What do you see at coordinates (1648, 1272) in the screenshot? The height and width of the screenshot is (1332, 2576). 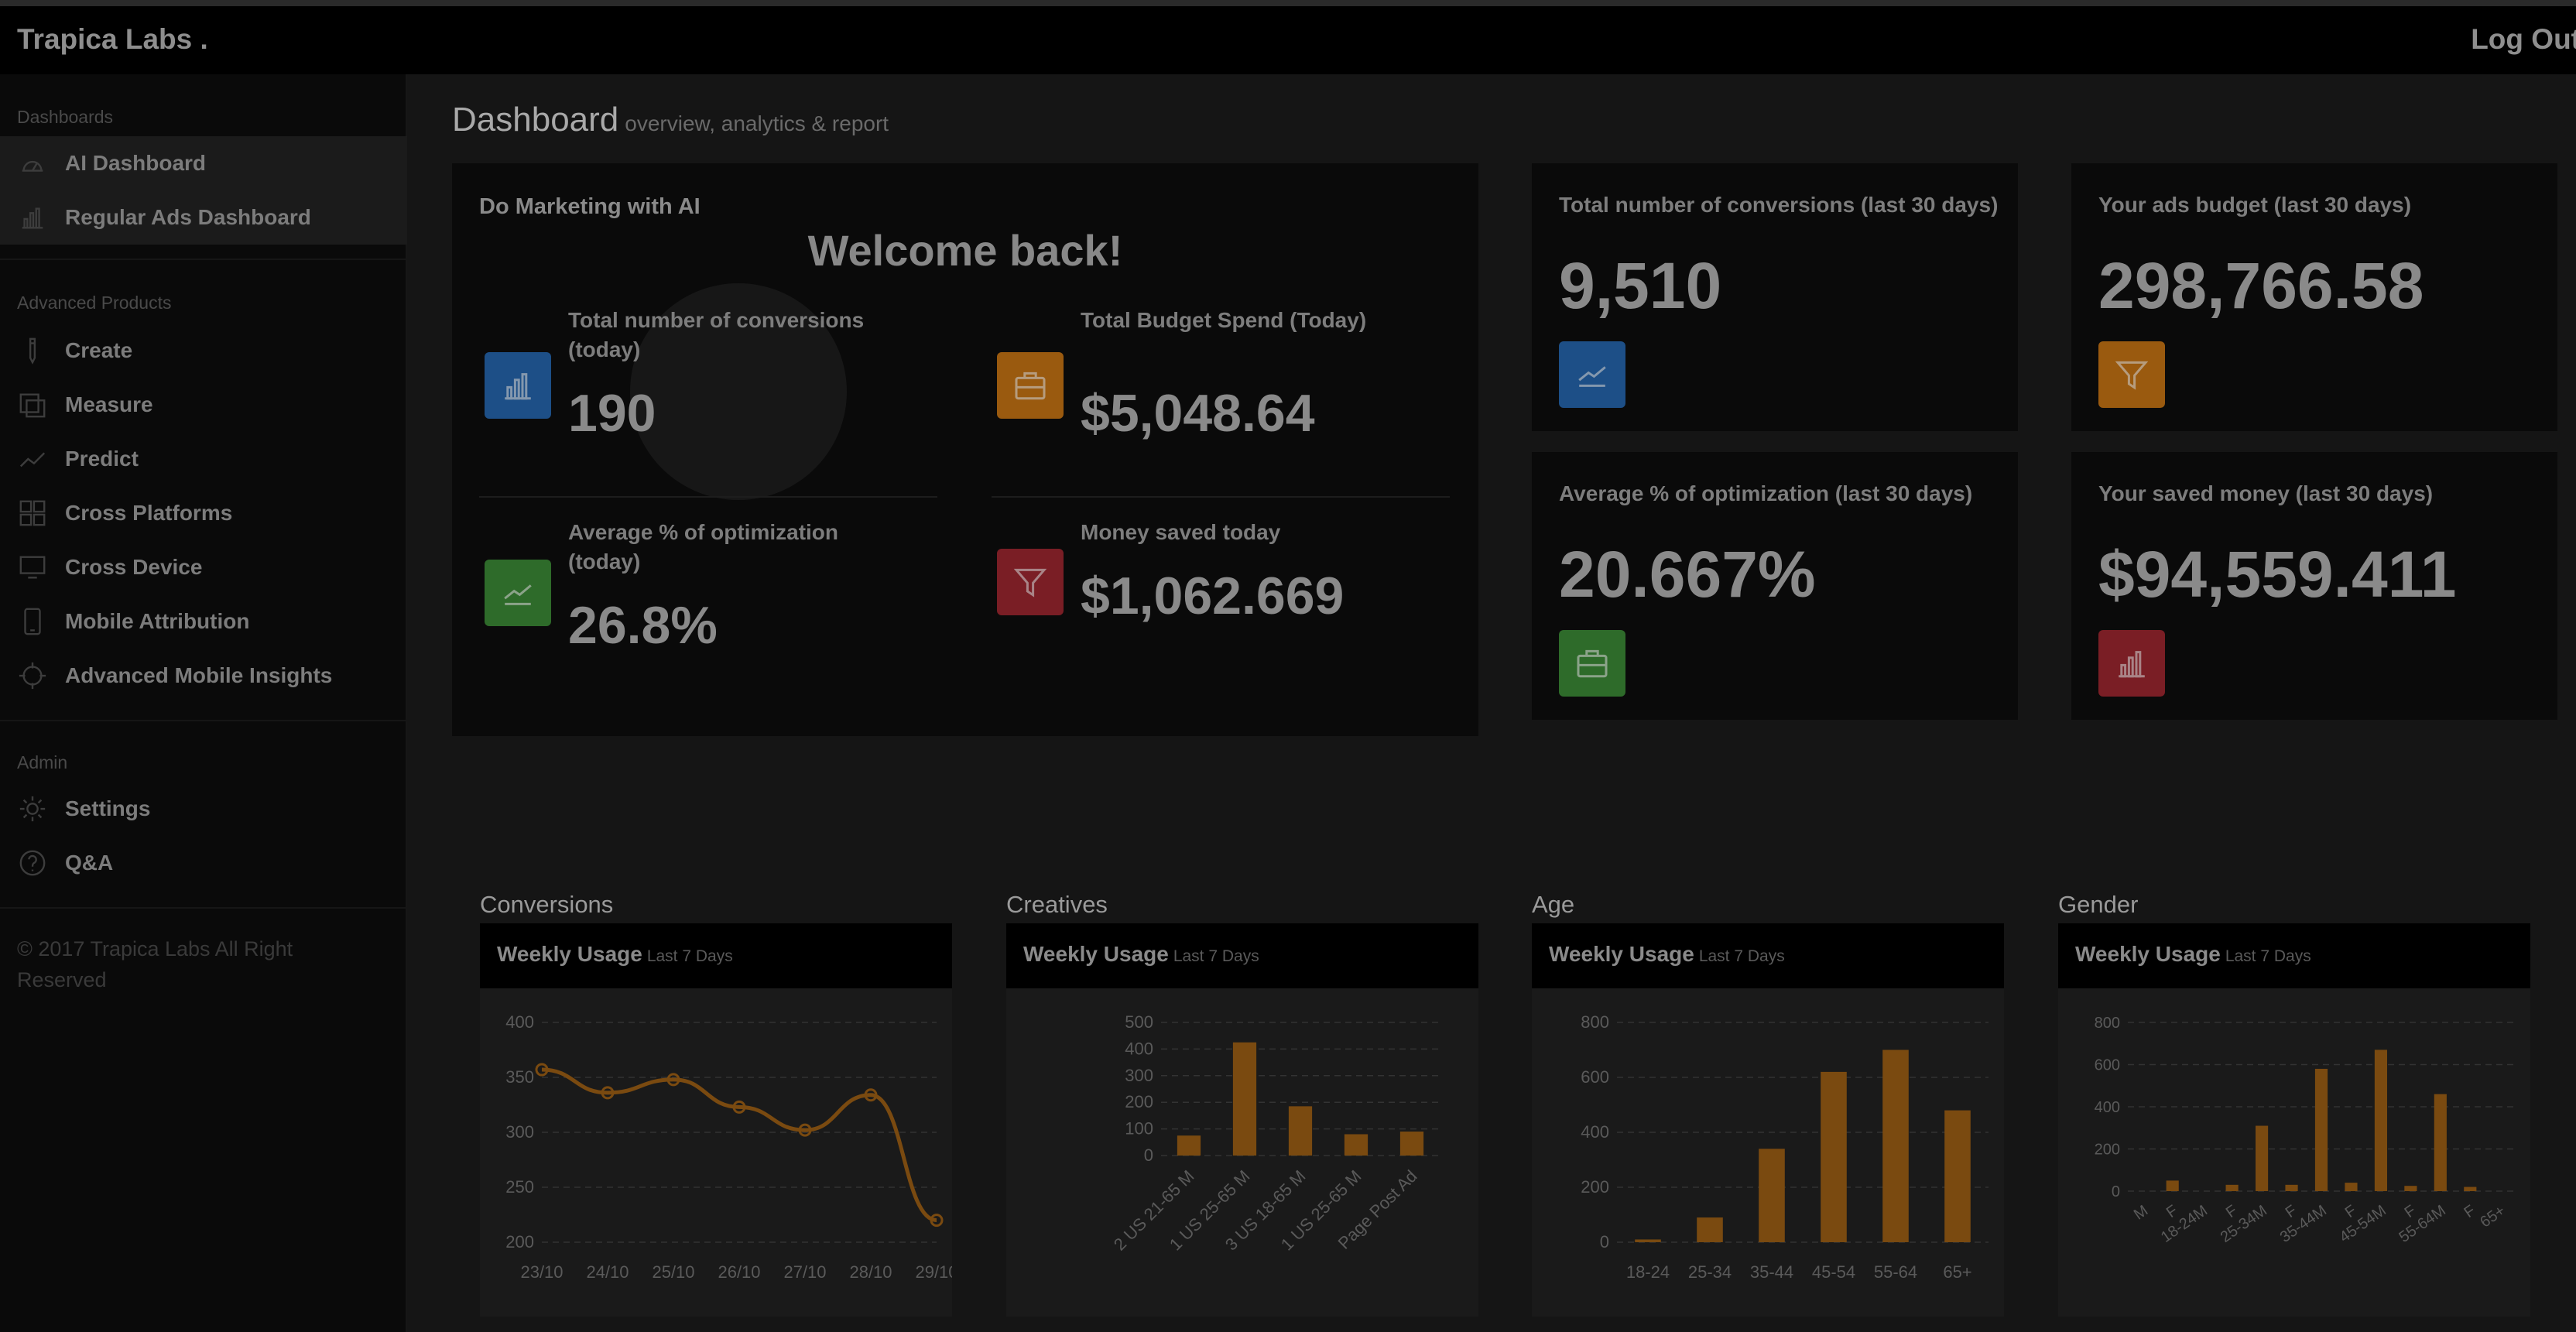 I see `x-tick-label: 18-24` at bounding box center [1648, 1272].